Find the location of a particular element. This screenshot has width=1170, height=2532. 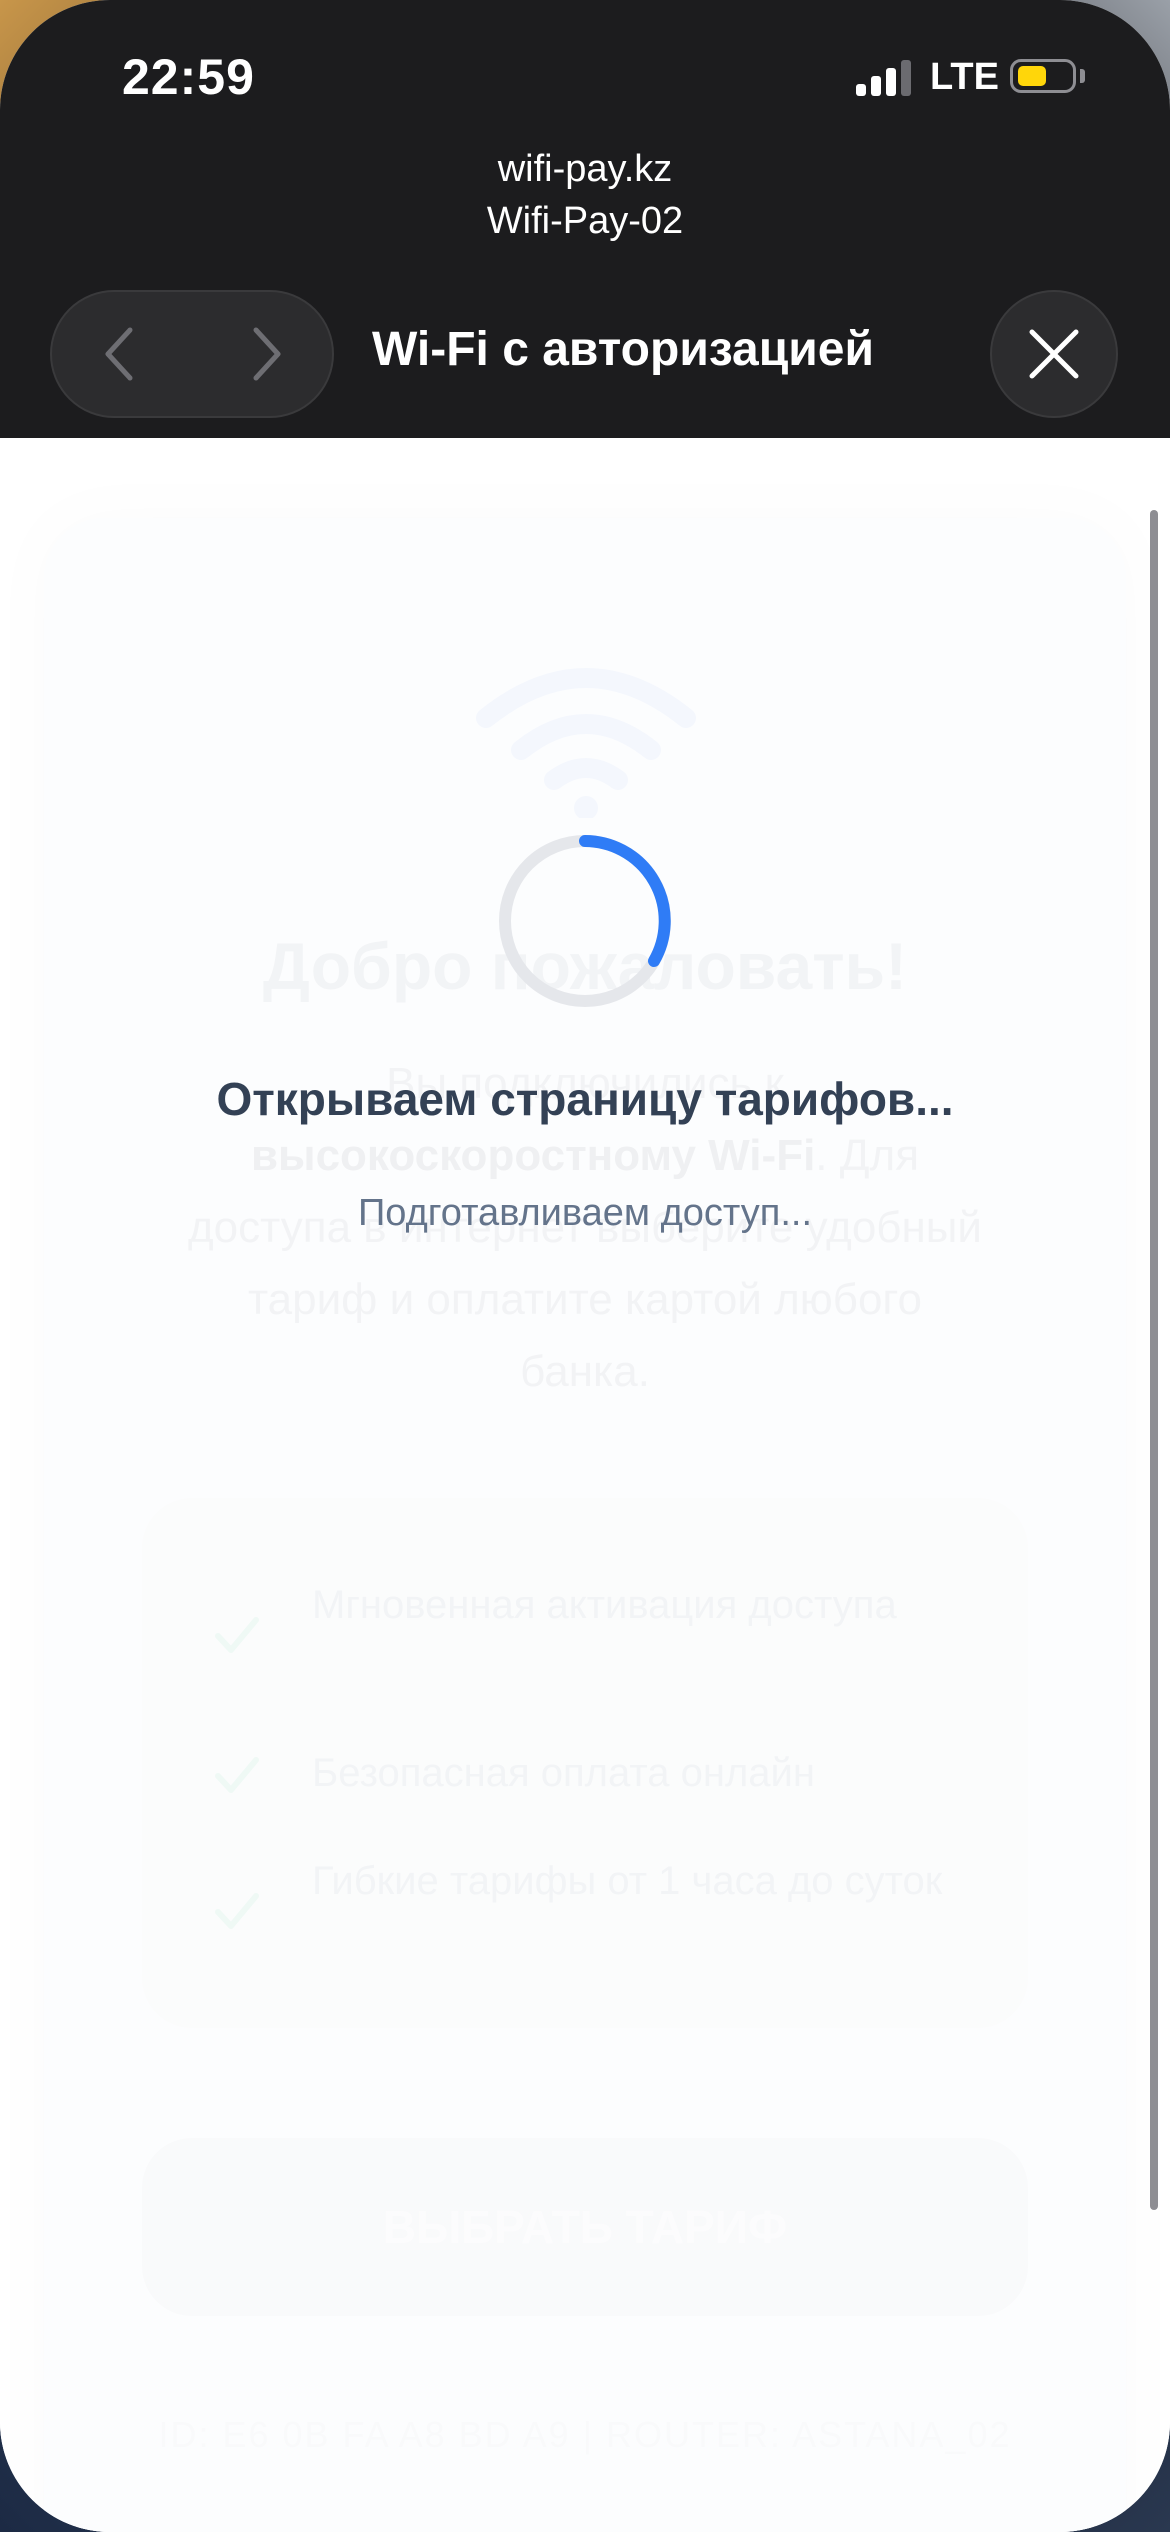

back-button is located at coordinates (120, 354).